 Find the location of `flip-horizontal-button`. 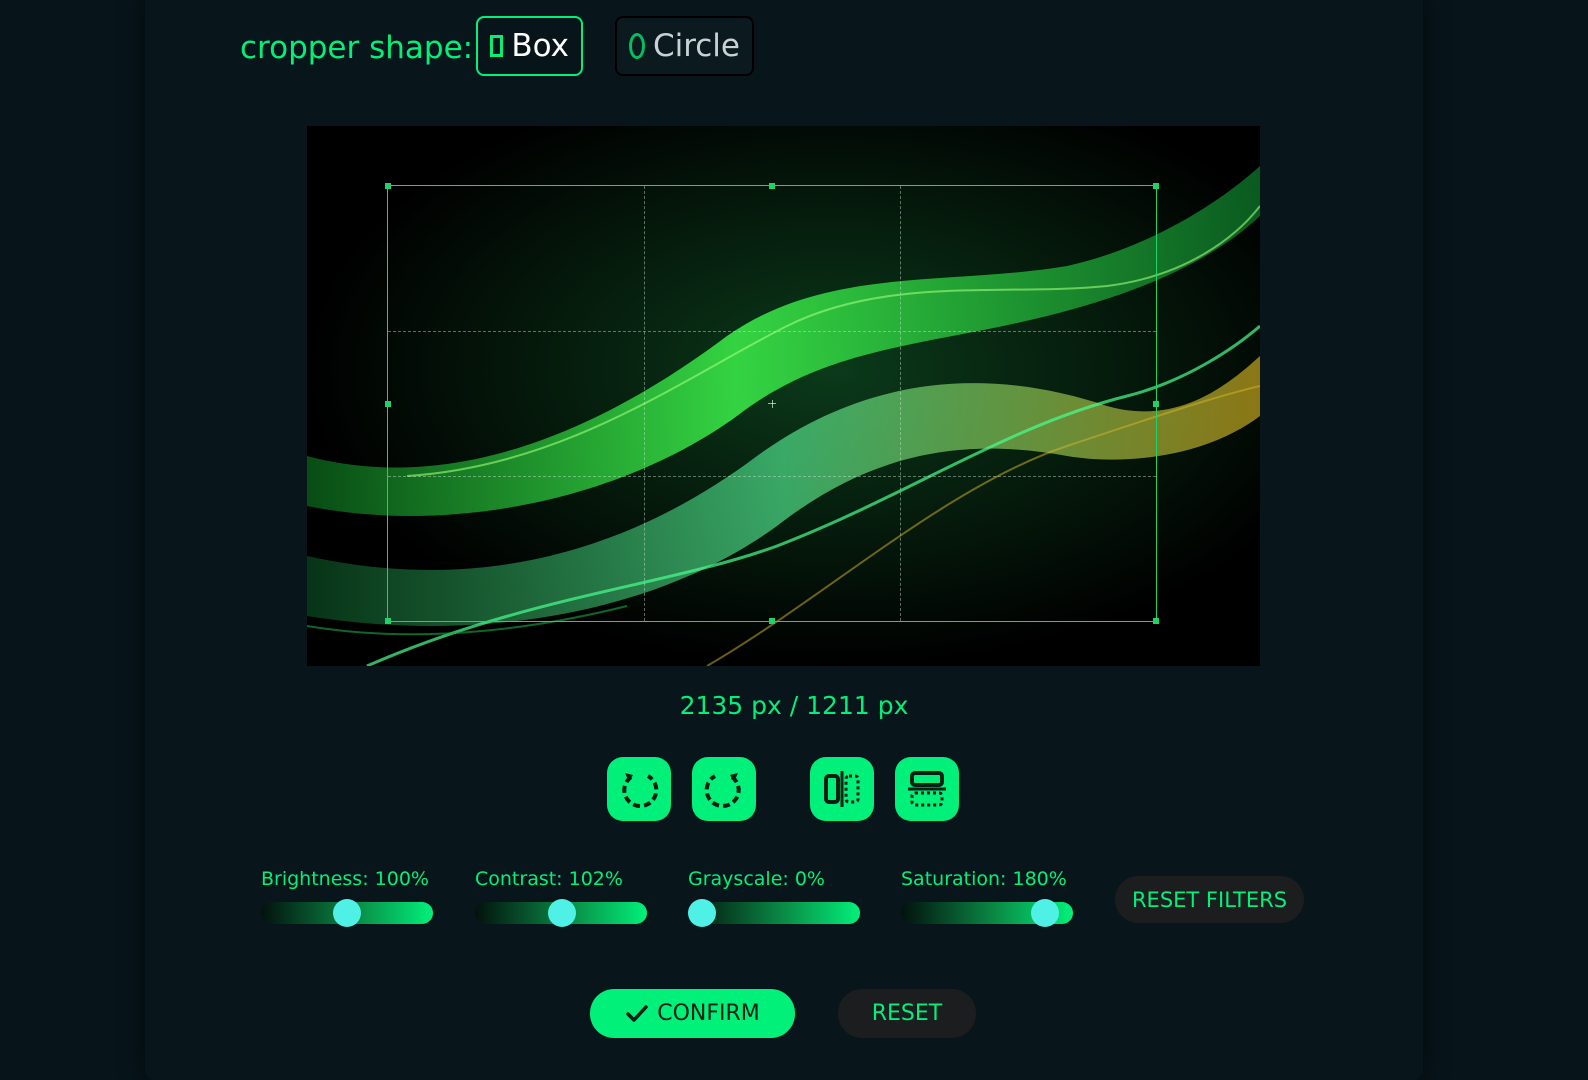

flip-horizontal-button is located at coordinates (842, 789).